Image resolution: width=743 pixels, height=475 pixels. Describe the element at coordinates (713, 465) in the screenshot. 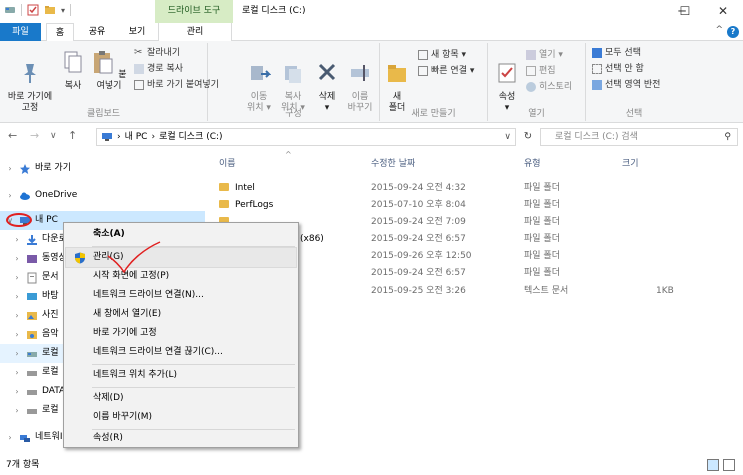

I see `details-view-icon` at that location.